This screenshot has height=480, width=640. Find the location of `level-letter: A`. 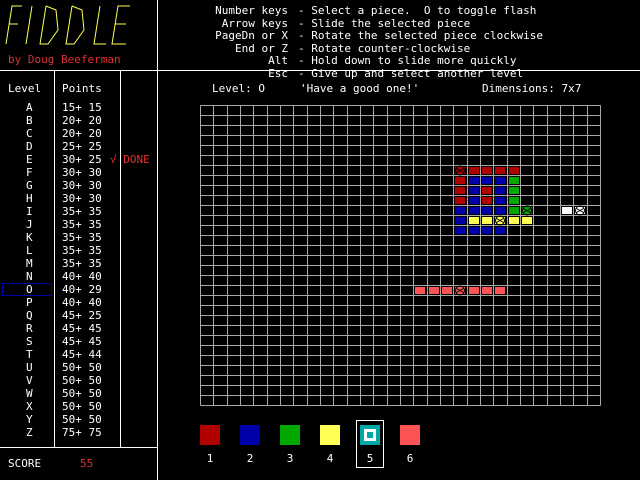

level-letter: A is located at coordinates (29, 107).